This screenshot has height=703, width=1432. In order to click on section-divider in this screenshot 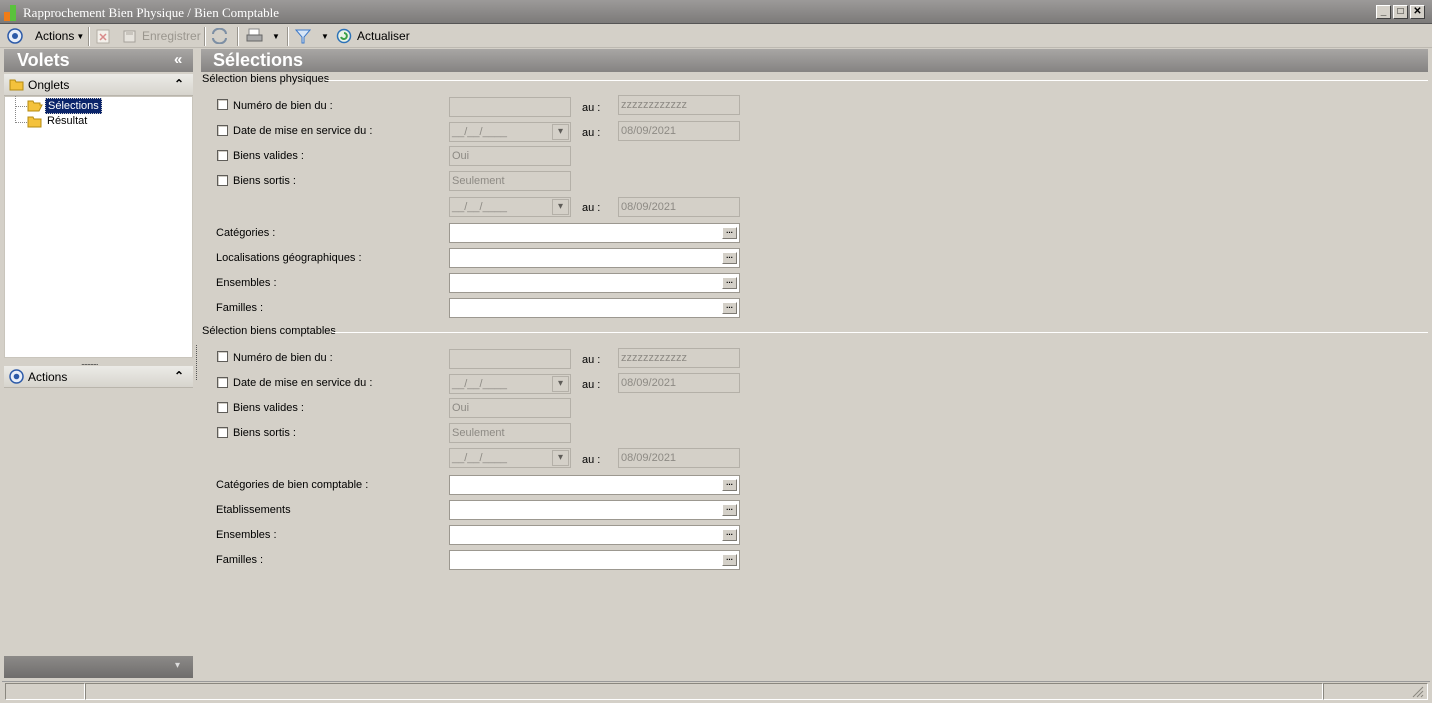, I will do `click(880, 332)`.